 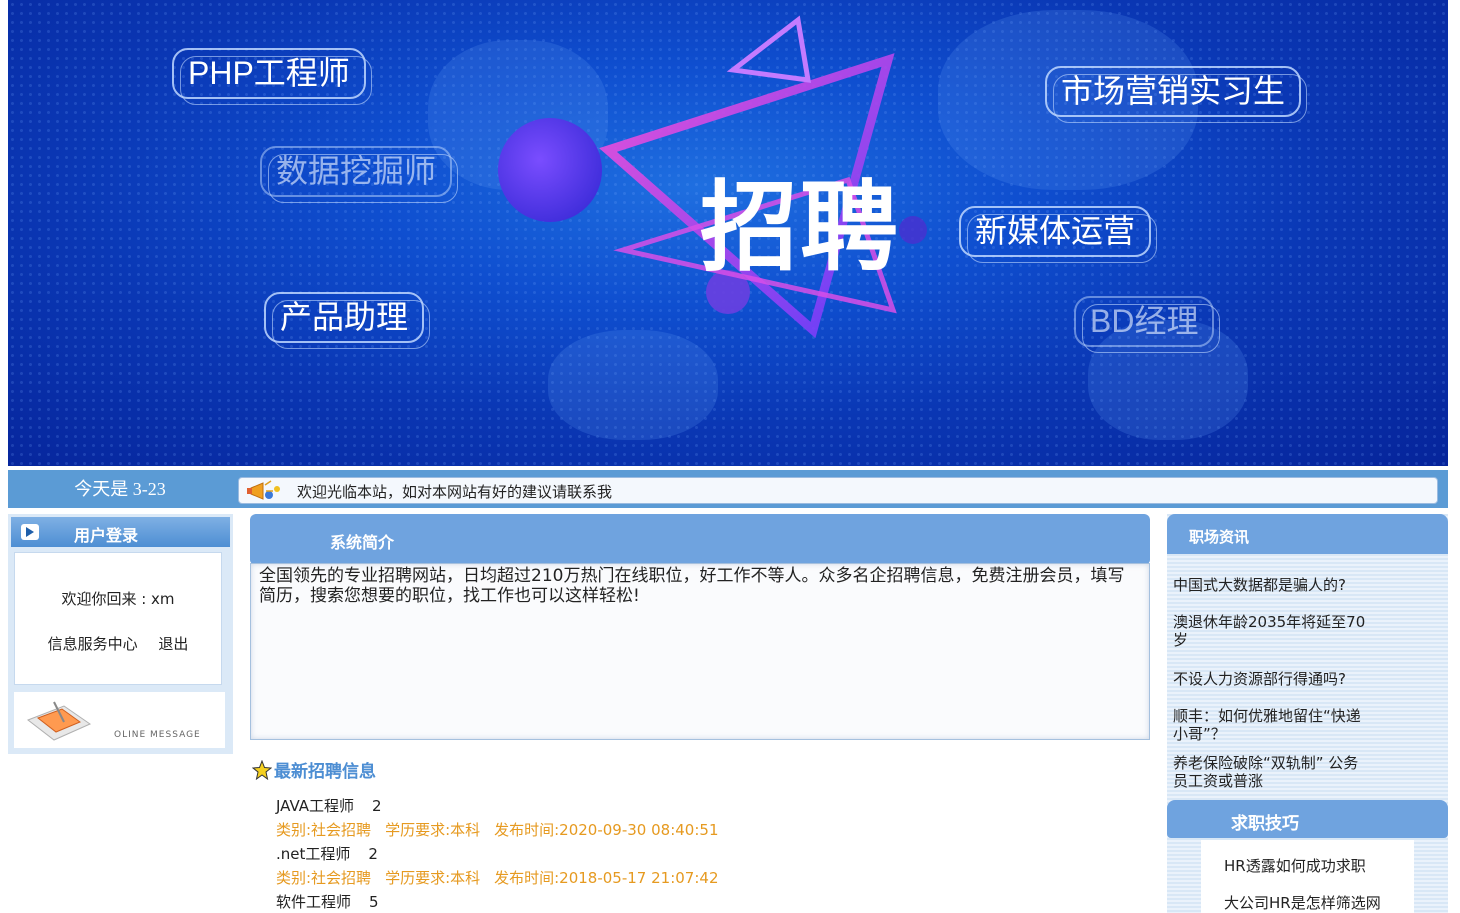 What do you see at coordinates (838, 490) in the screenshot?
I see `notice-marquee: 欢迎光临本站，如对本网站有好的建议请联系我` at bounding box center [838, 490].